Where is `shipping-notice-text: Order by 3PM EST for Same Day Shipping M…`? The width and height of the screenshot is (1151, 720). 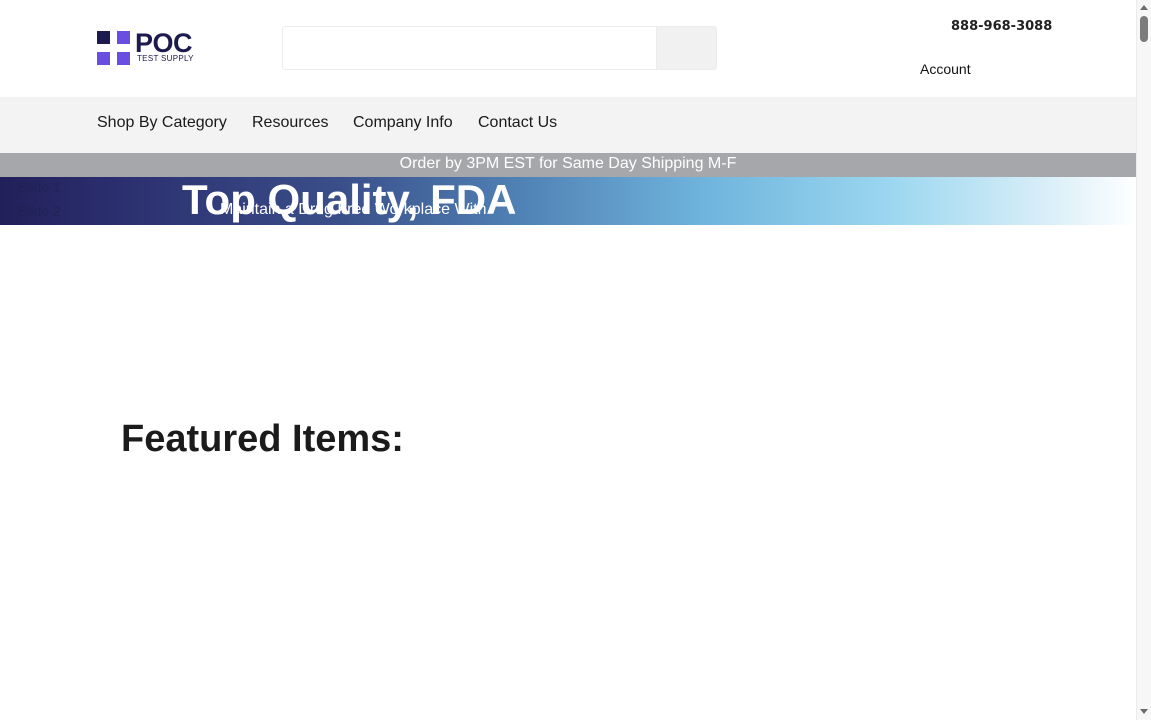
shipping-notice-text: Order by 3PM EST for Same Day Shipping M… is located at coordinates (568, 163).